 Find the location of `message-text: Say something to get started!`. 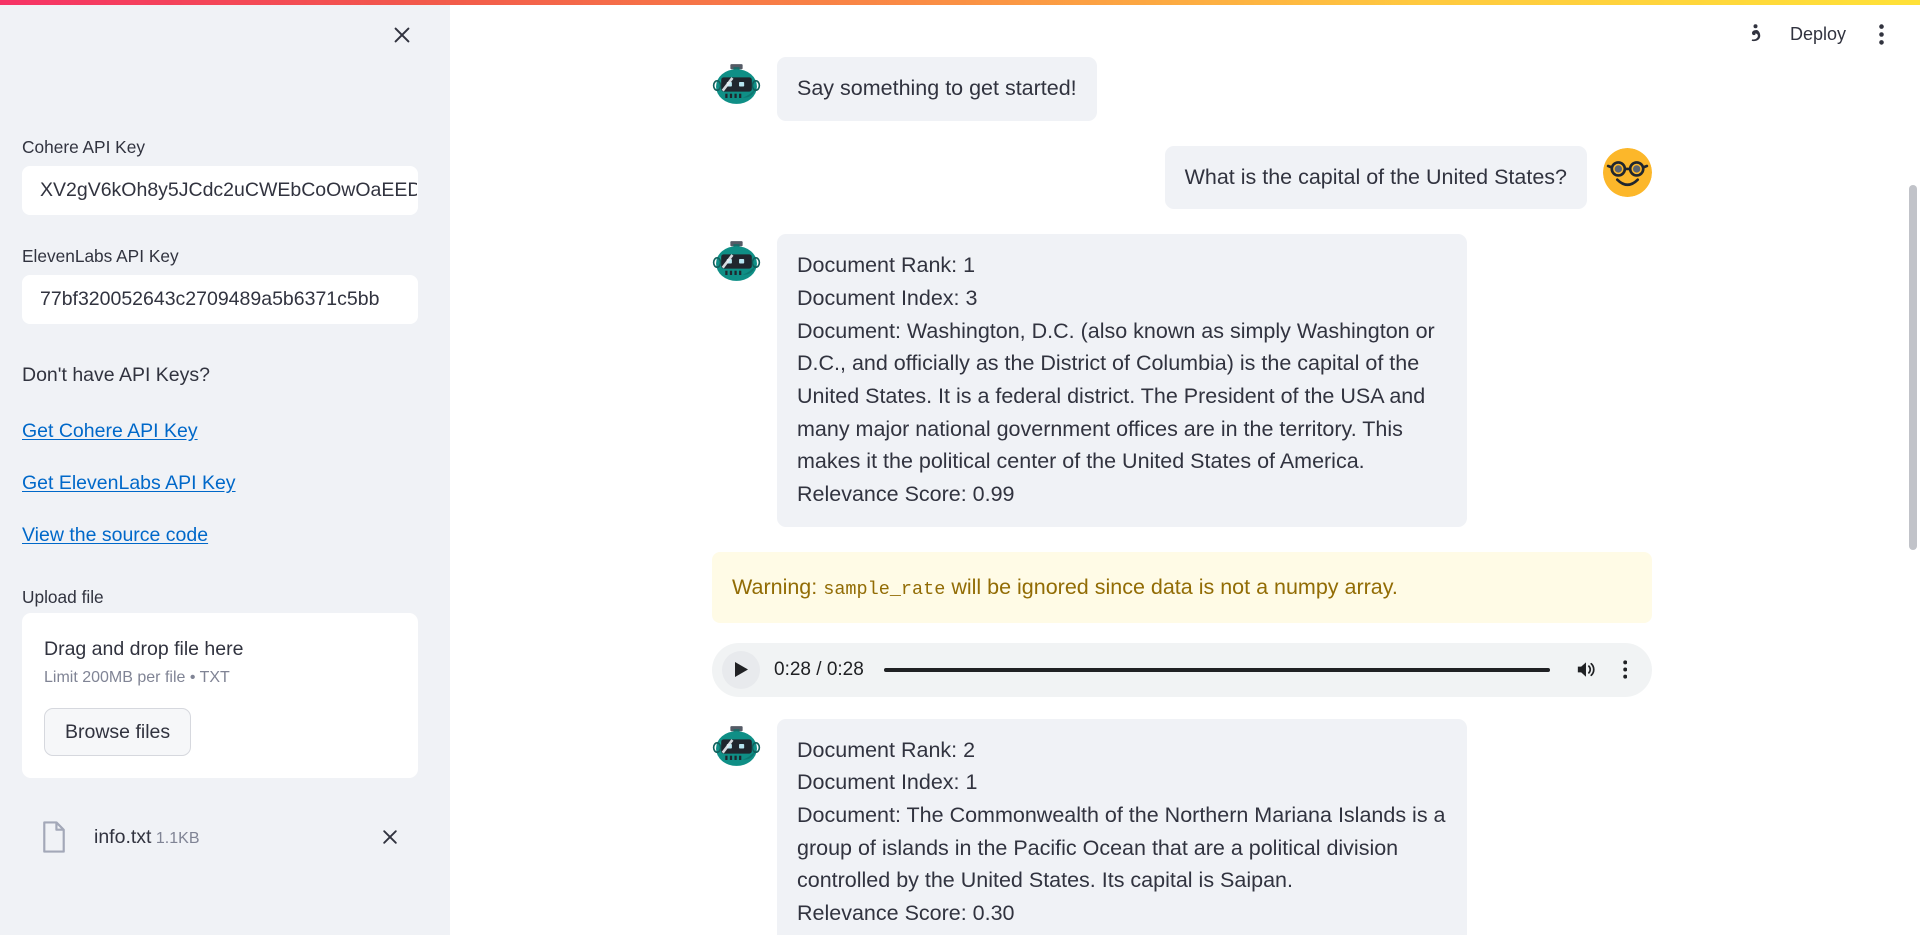

message-text: Say something to get started! is located at coordinates (937, 89).